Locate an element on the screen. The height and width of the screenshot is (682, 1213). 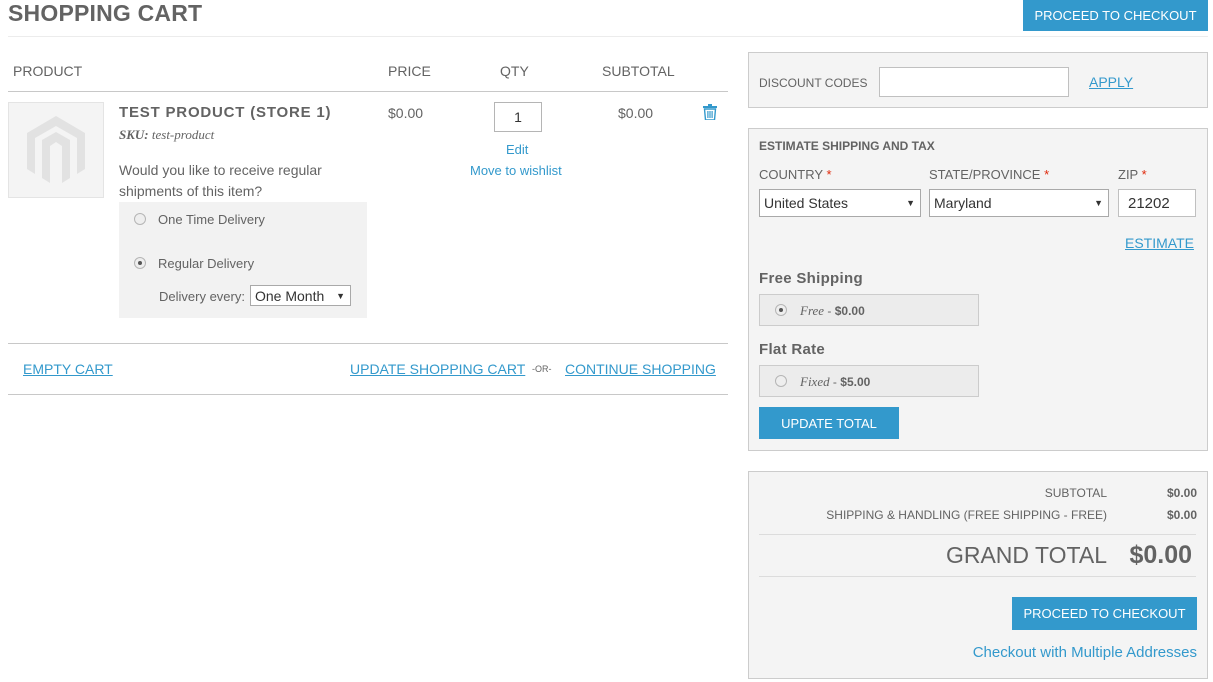
column-header-price: PRICE is located at coordinates (409, 71).